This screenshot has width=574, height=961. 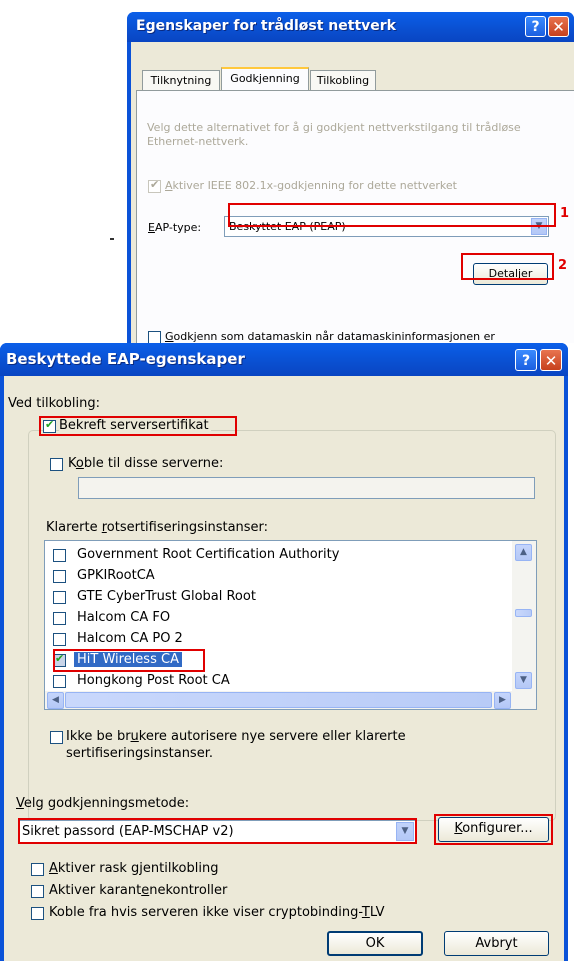 I want to click on ca-label: Government Root Certification Authority, so click(x=208, y=554).